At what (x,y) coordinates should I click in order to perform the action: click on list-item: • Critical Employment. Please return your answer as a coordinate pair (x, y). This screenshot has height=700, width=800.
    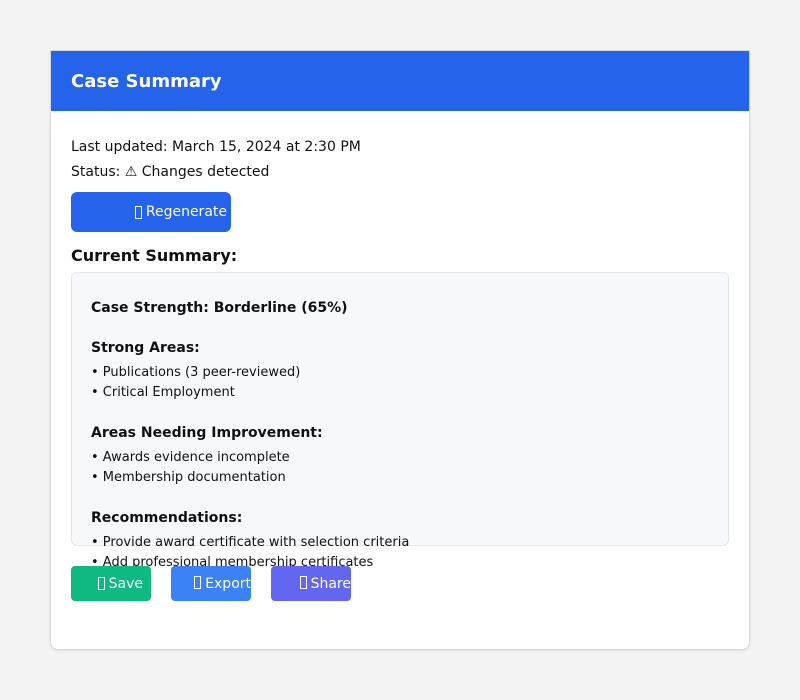
    Looking at the image, I should click on (163, 392).